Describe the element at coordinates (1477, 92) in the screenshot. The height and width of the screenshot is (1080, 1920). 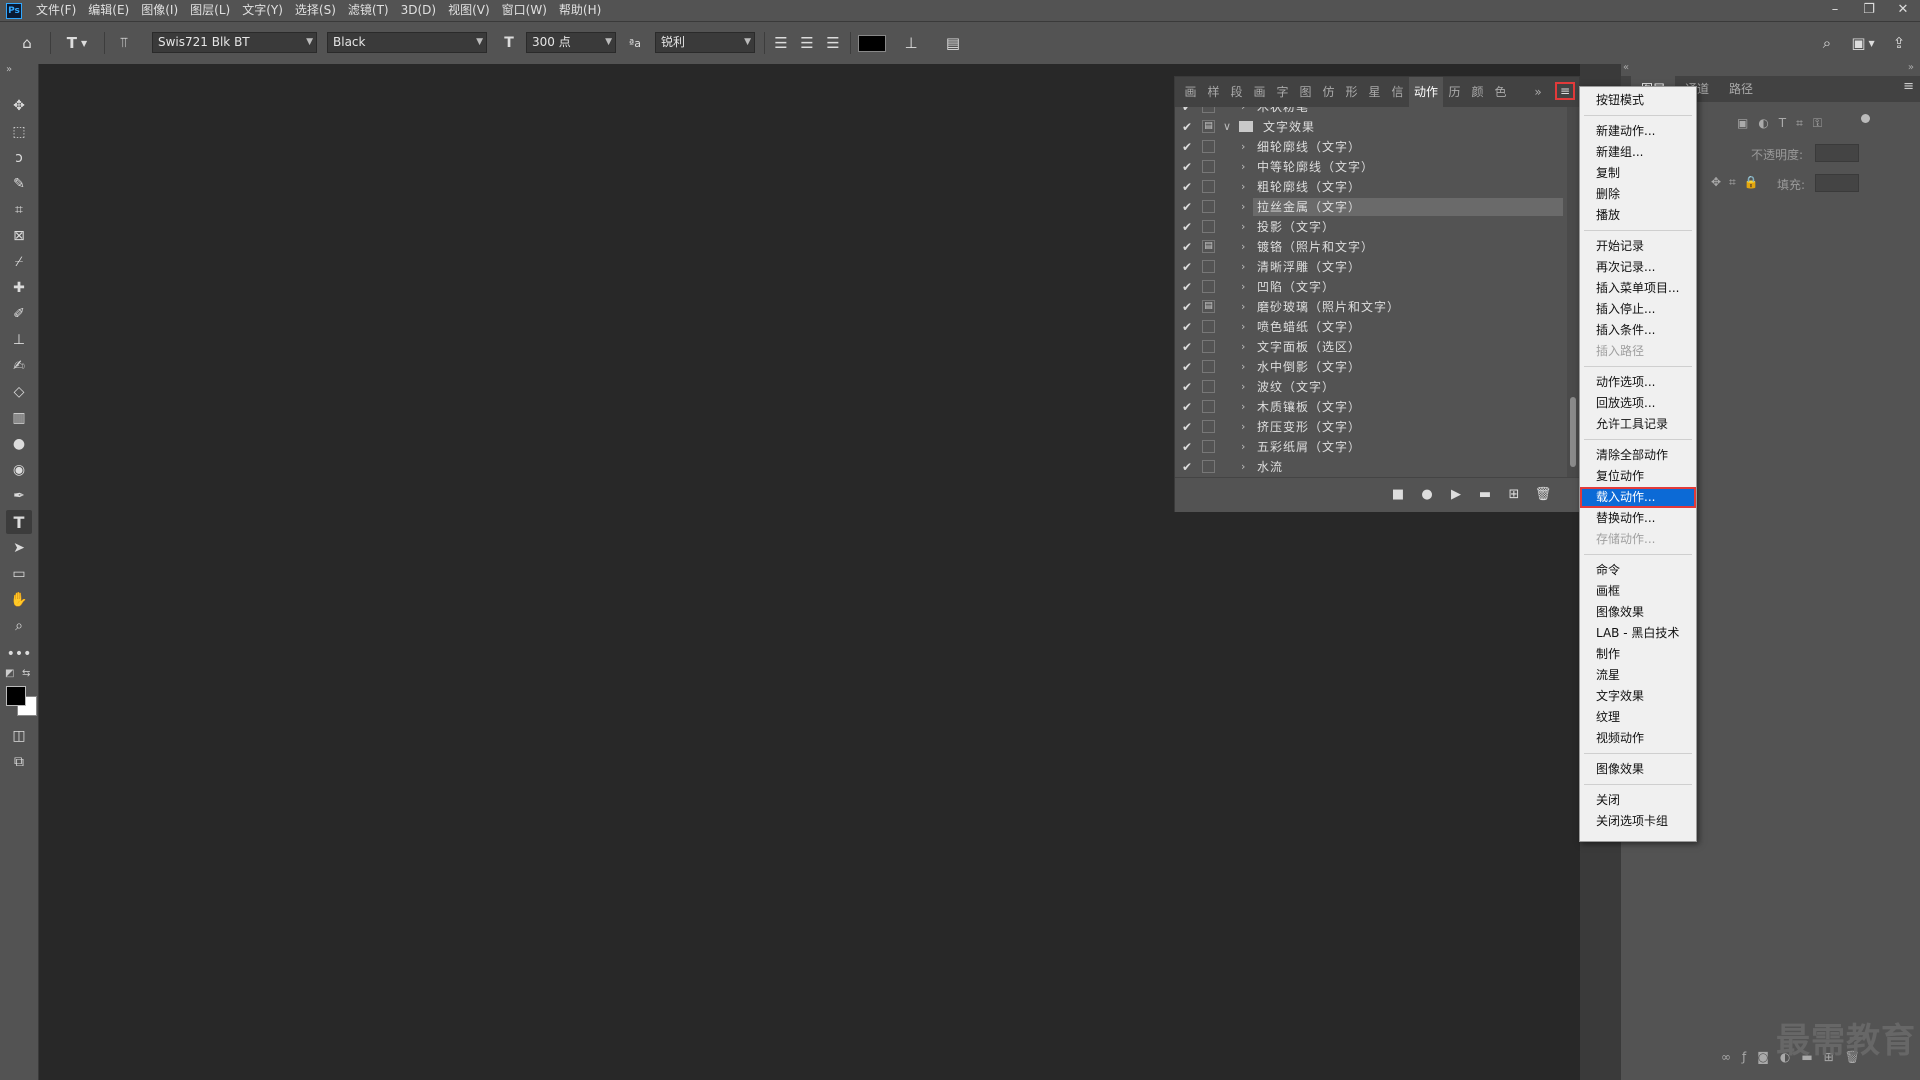
I see `panel-tab-12: 颜` at that location.